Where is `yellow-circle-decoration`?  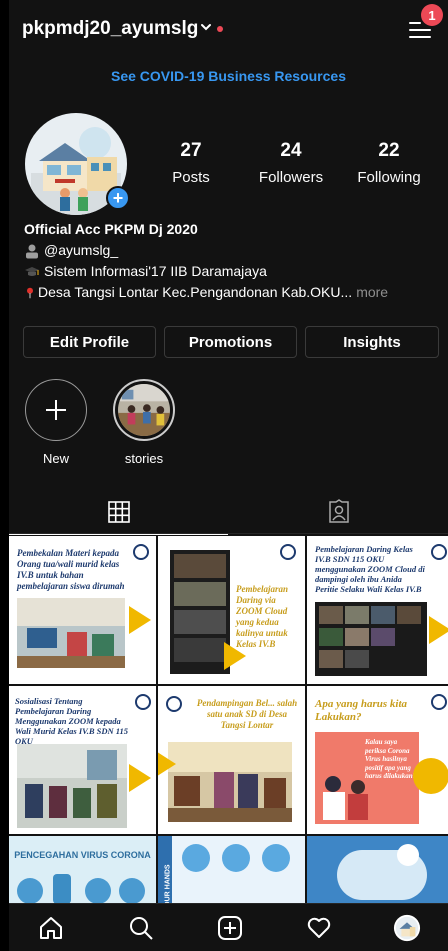
yellow-circle-decoration is located at coordinates (430, 776).